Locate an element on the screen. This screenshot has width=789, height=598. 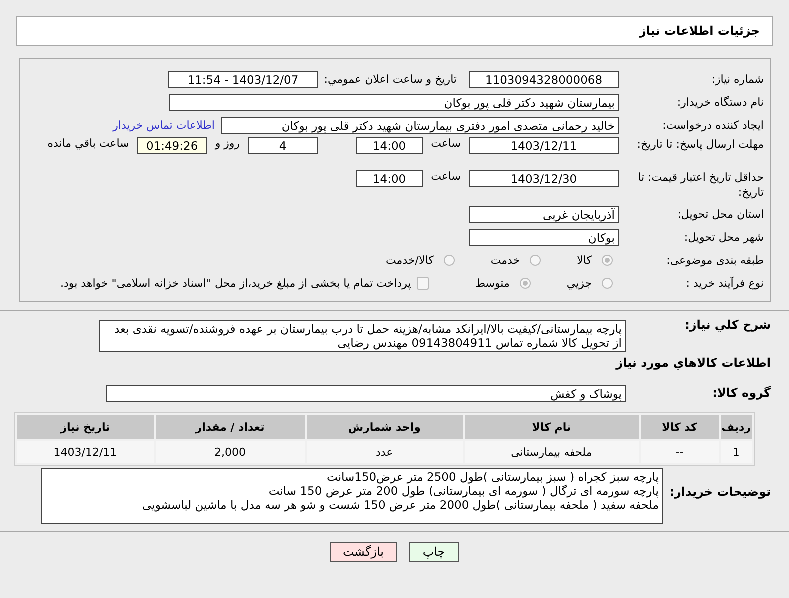
field-label: طبقه بندی موضوعی: is located at coordinates (715, 260).